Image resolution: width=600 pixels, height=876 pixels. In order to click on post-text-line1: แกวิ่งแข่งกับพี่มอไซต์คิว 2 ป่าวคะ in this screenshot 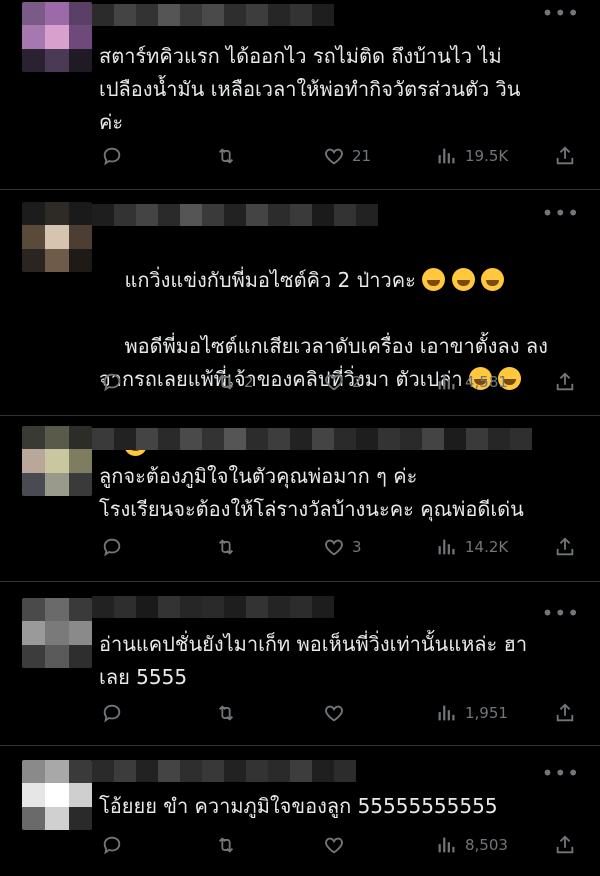, I will do `click(273, 280)`.